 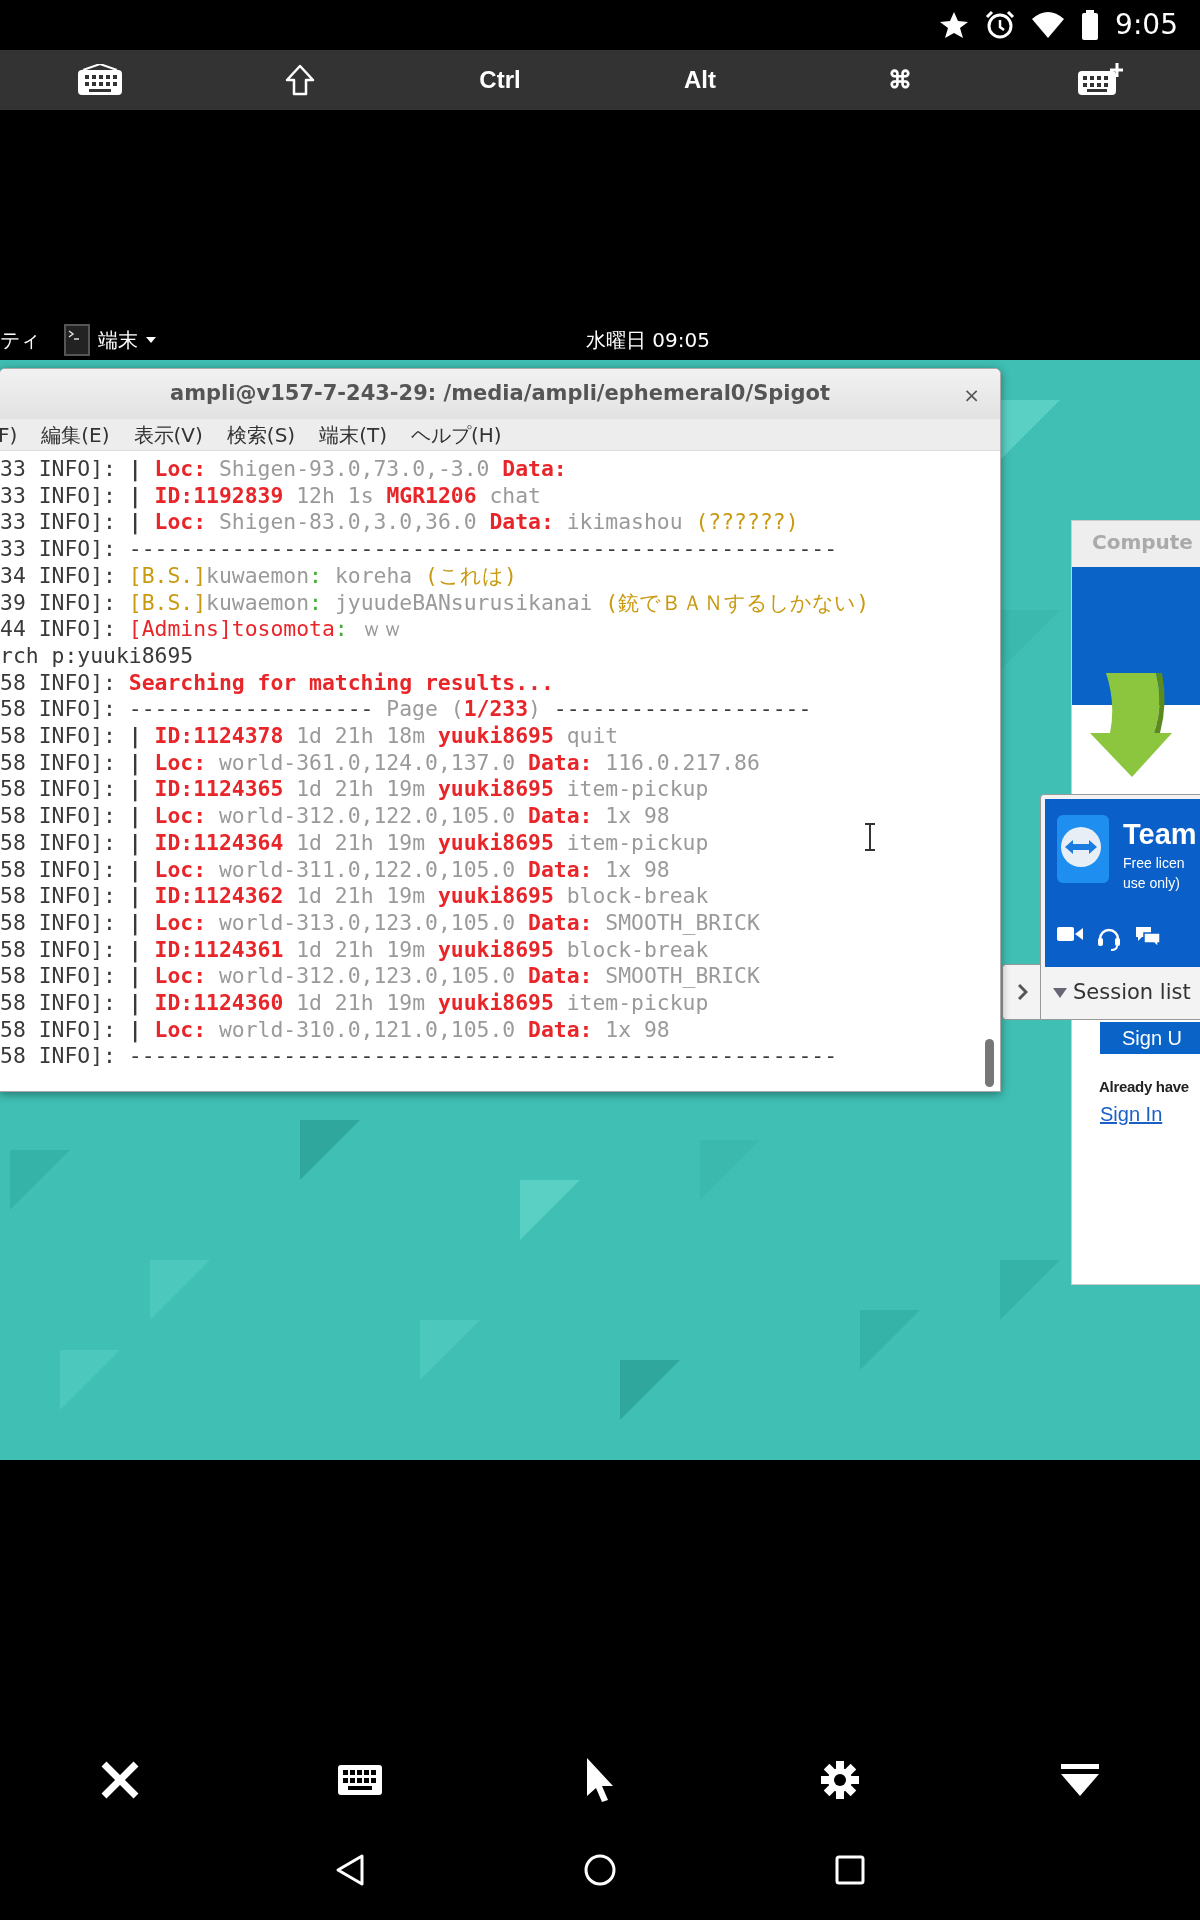 What do you see at coordinates (900, 80) in the screenshot?
I see `key-button: ⌘` at bounding box center [900, 80].